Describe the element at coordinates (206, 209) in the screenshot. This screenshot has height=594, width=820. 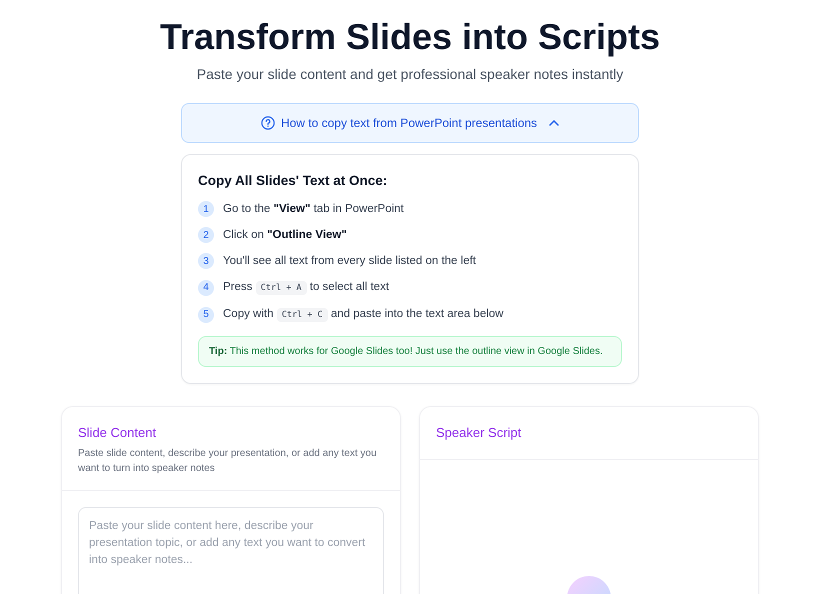
I see `step-number: 1` at that location.